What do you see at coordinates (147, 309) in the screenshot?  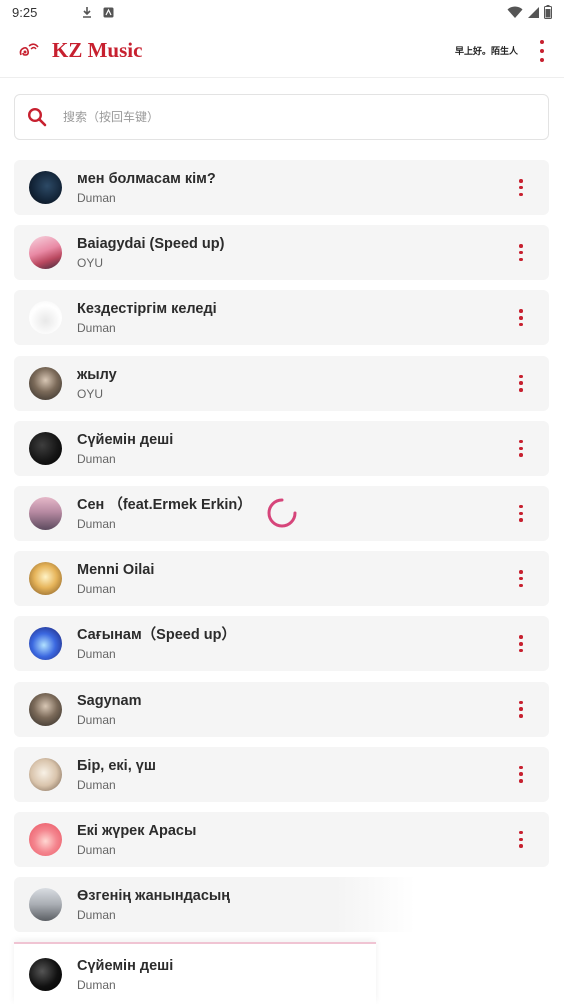 I see `song-title: Кездестіргім келеді` at bounding box center [147, 309].